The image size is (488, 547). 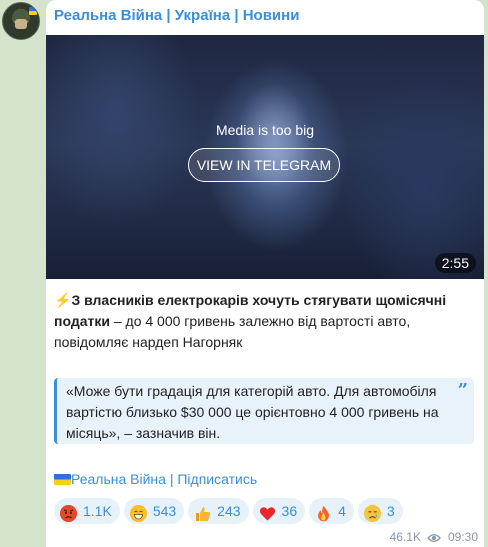 I want to click on grinning-face-icon, so click(x=138, y=513).